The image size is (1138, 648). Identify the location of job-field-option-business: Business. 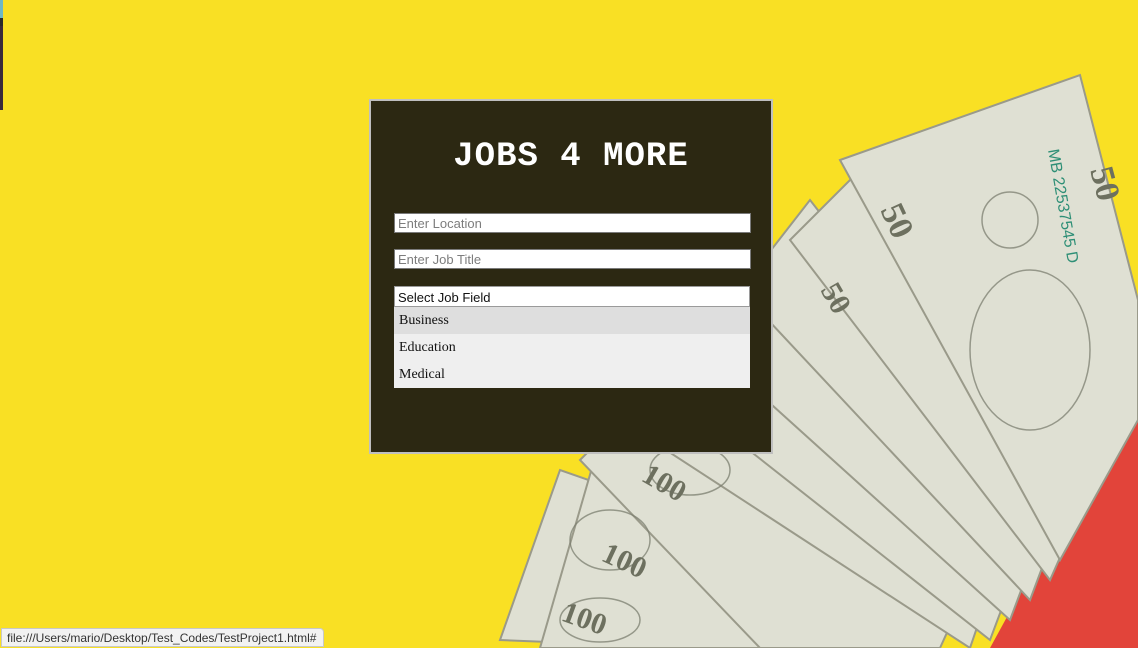
(572, 320).